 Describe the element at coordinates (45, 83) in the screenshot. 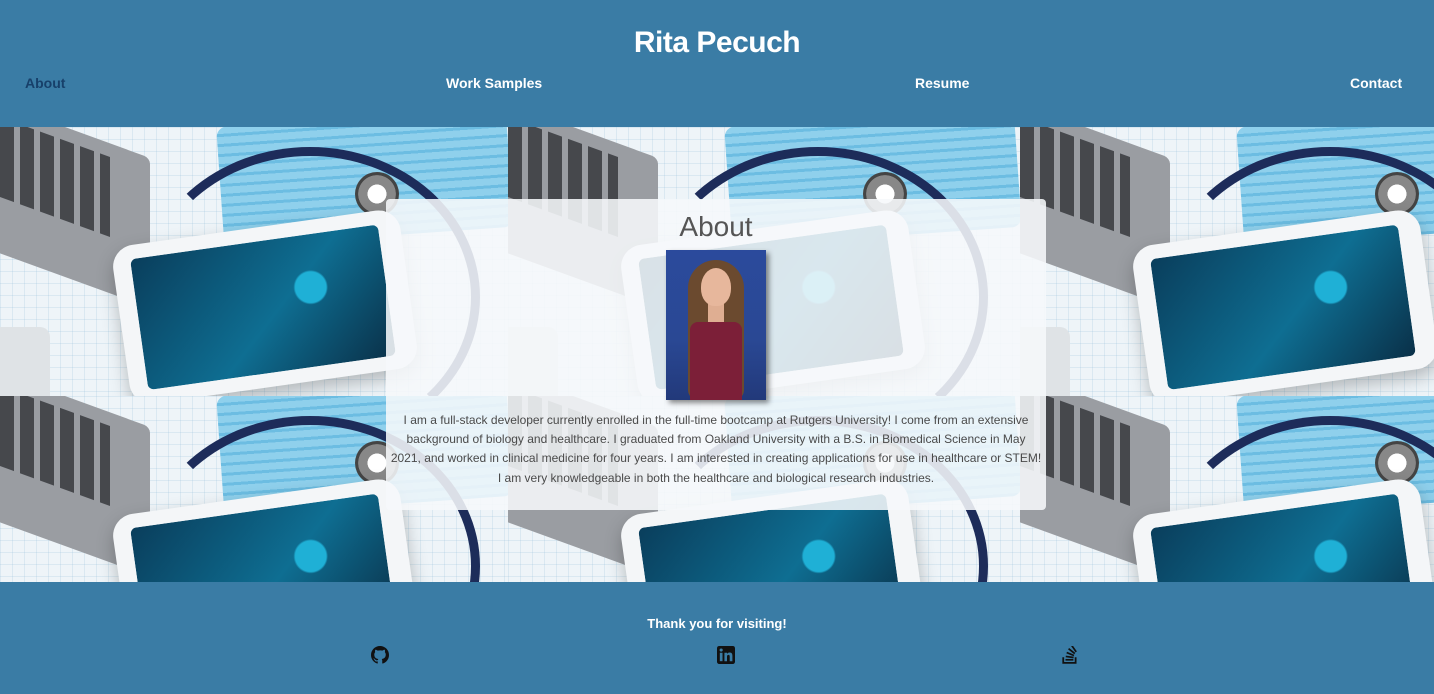

I see `nav-about: About` at that location.